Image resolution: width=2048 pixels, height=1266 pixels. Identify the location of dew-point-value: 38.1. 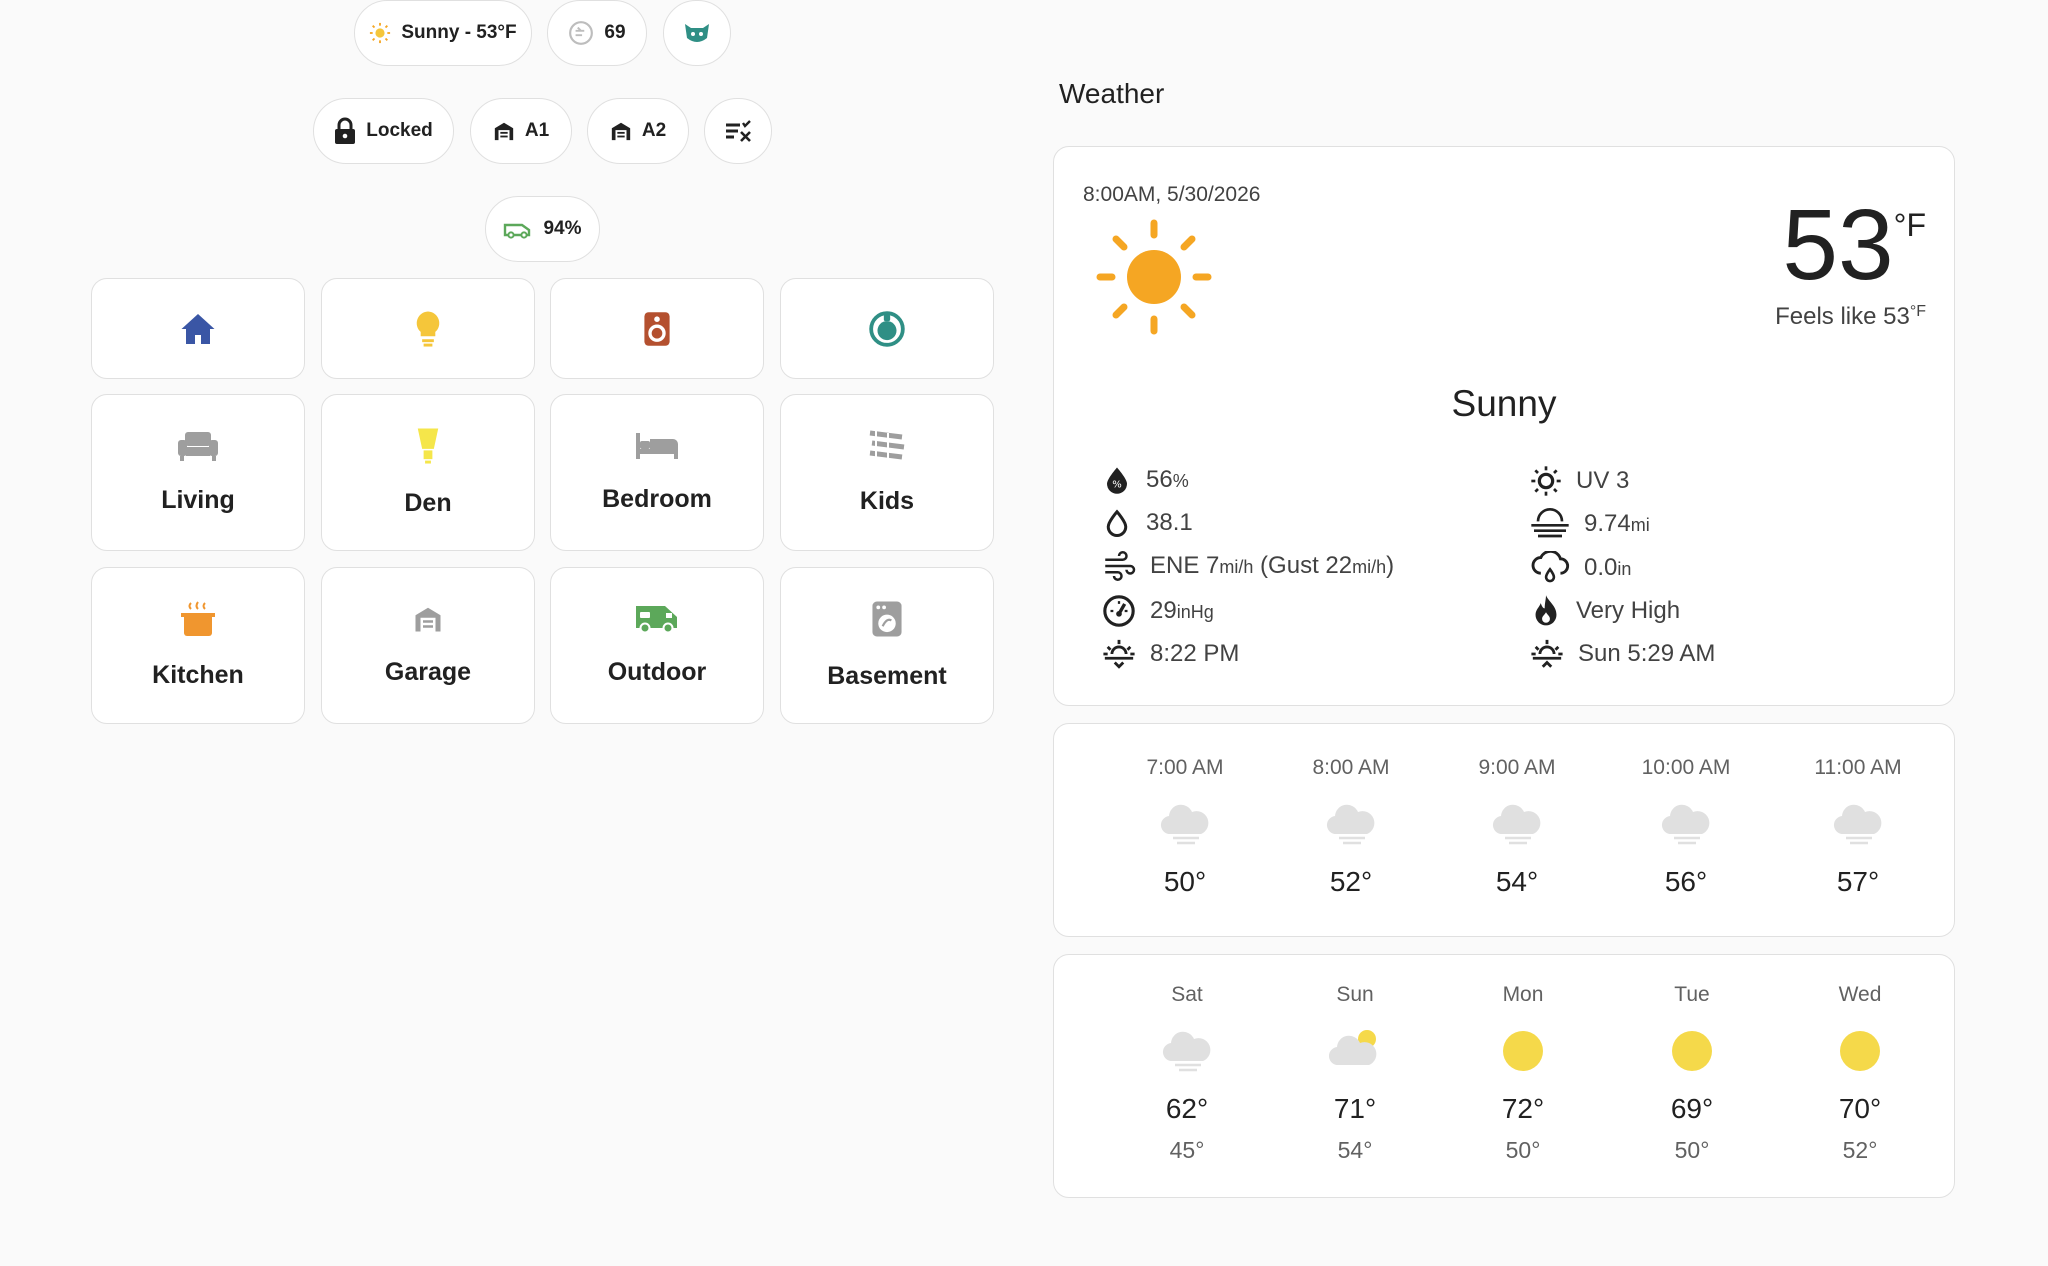
(1169, 522).